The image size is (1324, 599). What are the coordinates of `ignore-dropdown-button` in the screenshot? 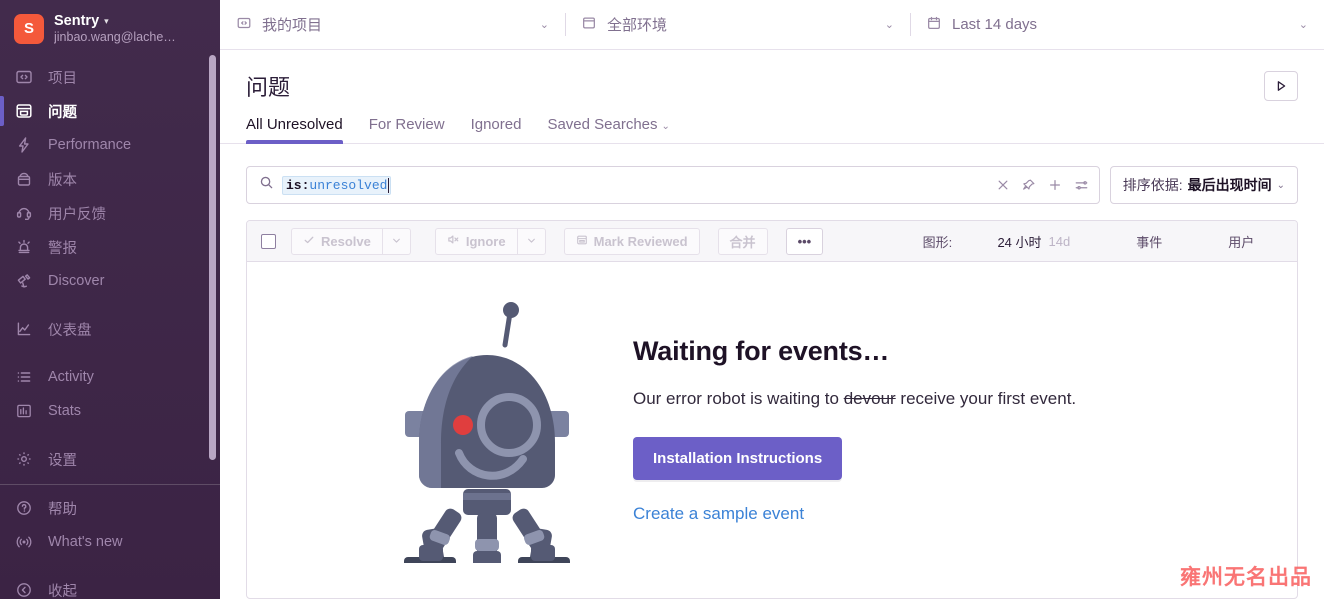 It's located at (531, 241).